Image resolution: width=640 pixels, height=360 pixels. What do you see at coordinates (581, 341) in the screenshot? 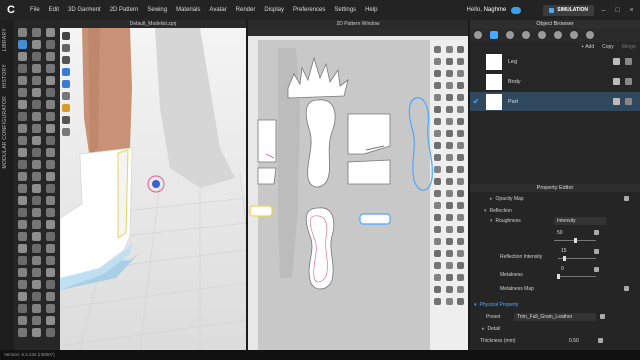
I see `thickness-value: 0.50` at bounding box center [581, 341].